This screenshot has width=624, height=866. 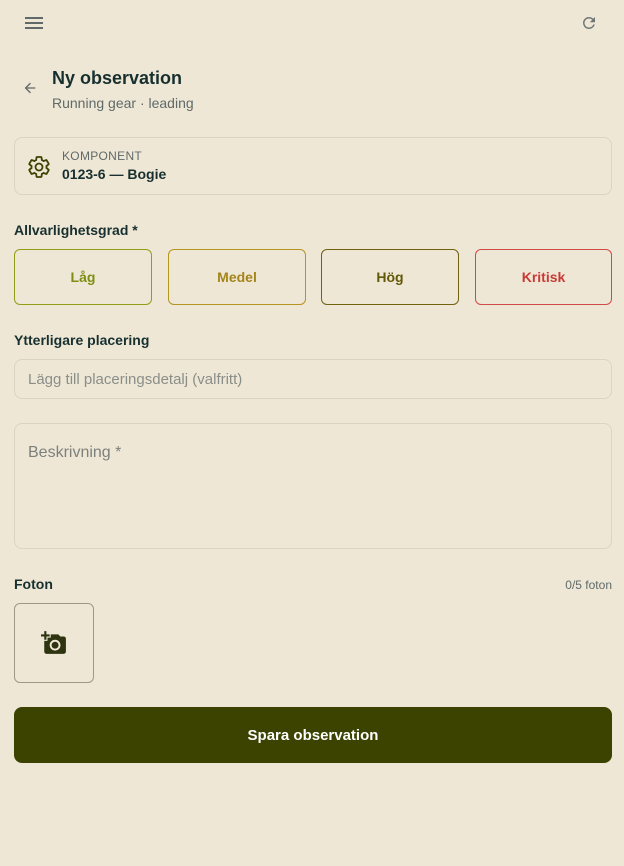 I want to click on arrow-left-icon, so click(x=30, y=88).